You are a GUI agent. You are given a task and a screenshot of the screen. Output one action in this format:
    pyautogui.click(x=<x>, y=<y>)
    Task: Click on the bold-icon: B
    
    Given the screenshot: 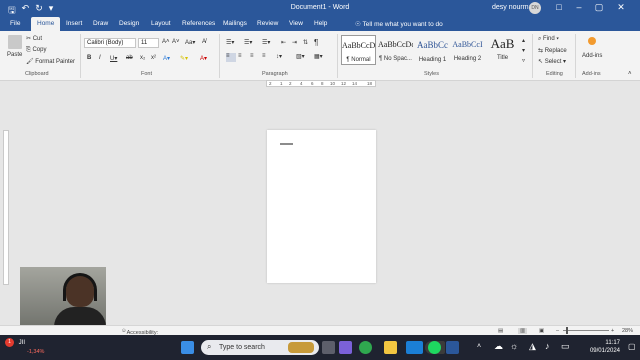 What is the action you would take?
    pyautogui.click(x=89, y=58)
    